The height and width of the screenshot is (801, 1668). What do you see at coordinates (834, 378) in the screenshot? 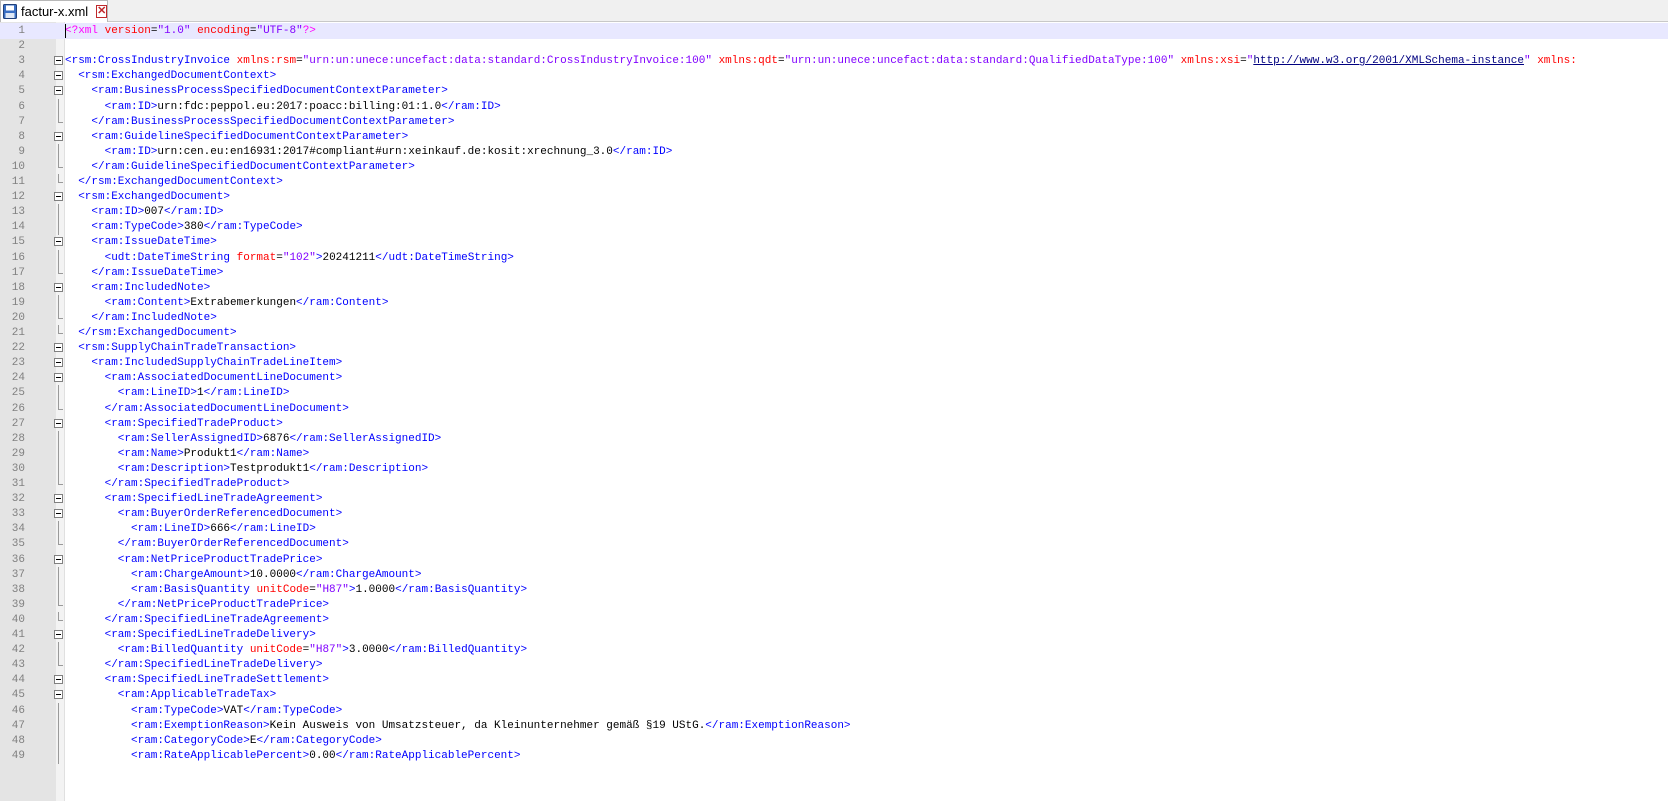
I see `code-line: 24 <ram:AssociatedDocumentLineDocument>` at bounding box center [834, 378].